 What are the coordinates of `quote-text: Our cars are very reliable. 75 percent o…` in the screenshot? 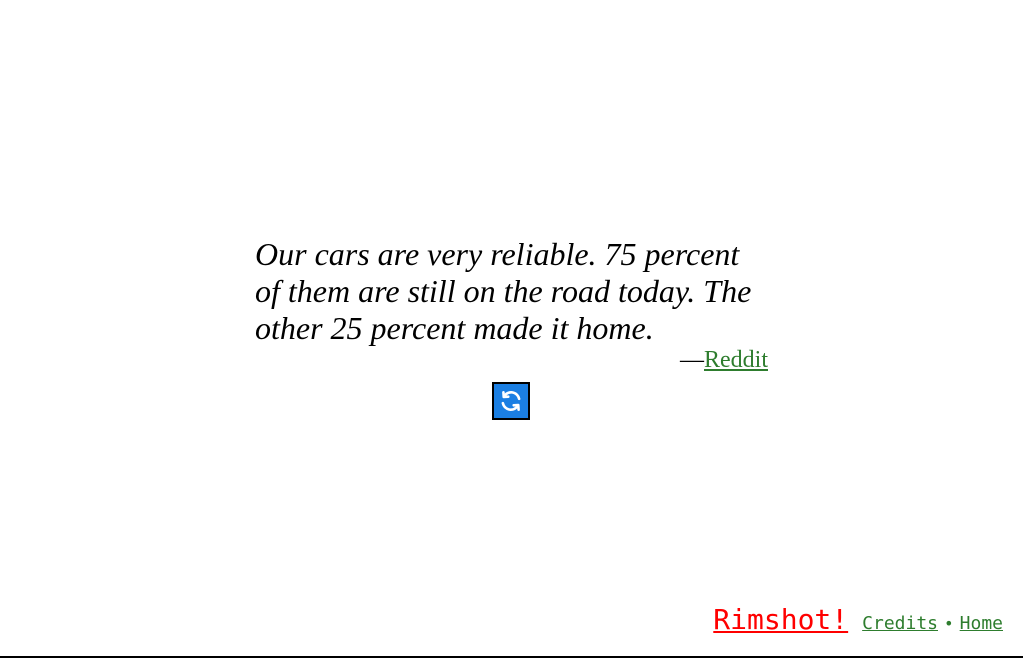 It's located at (503, 291).